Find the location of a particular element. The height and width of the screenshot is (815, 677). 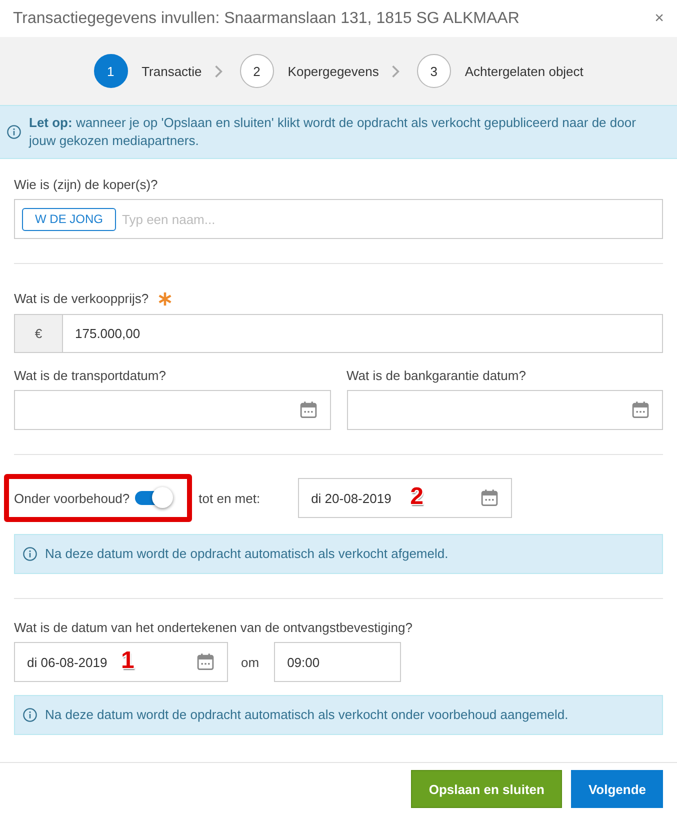

toggle-label: Onder voorbehoud? is located at coordinates (72, 498).